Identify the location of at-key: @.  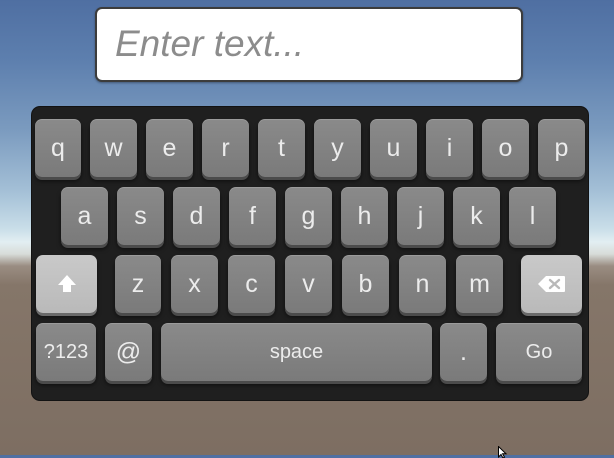
(128, 352).